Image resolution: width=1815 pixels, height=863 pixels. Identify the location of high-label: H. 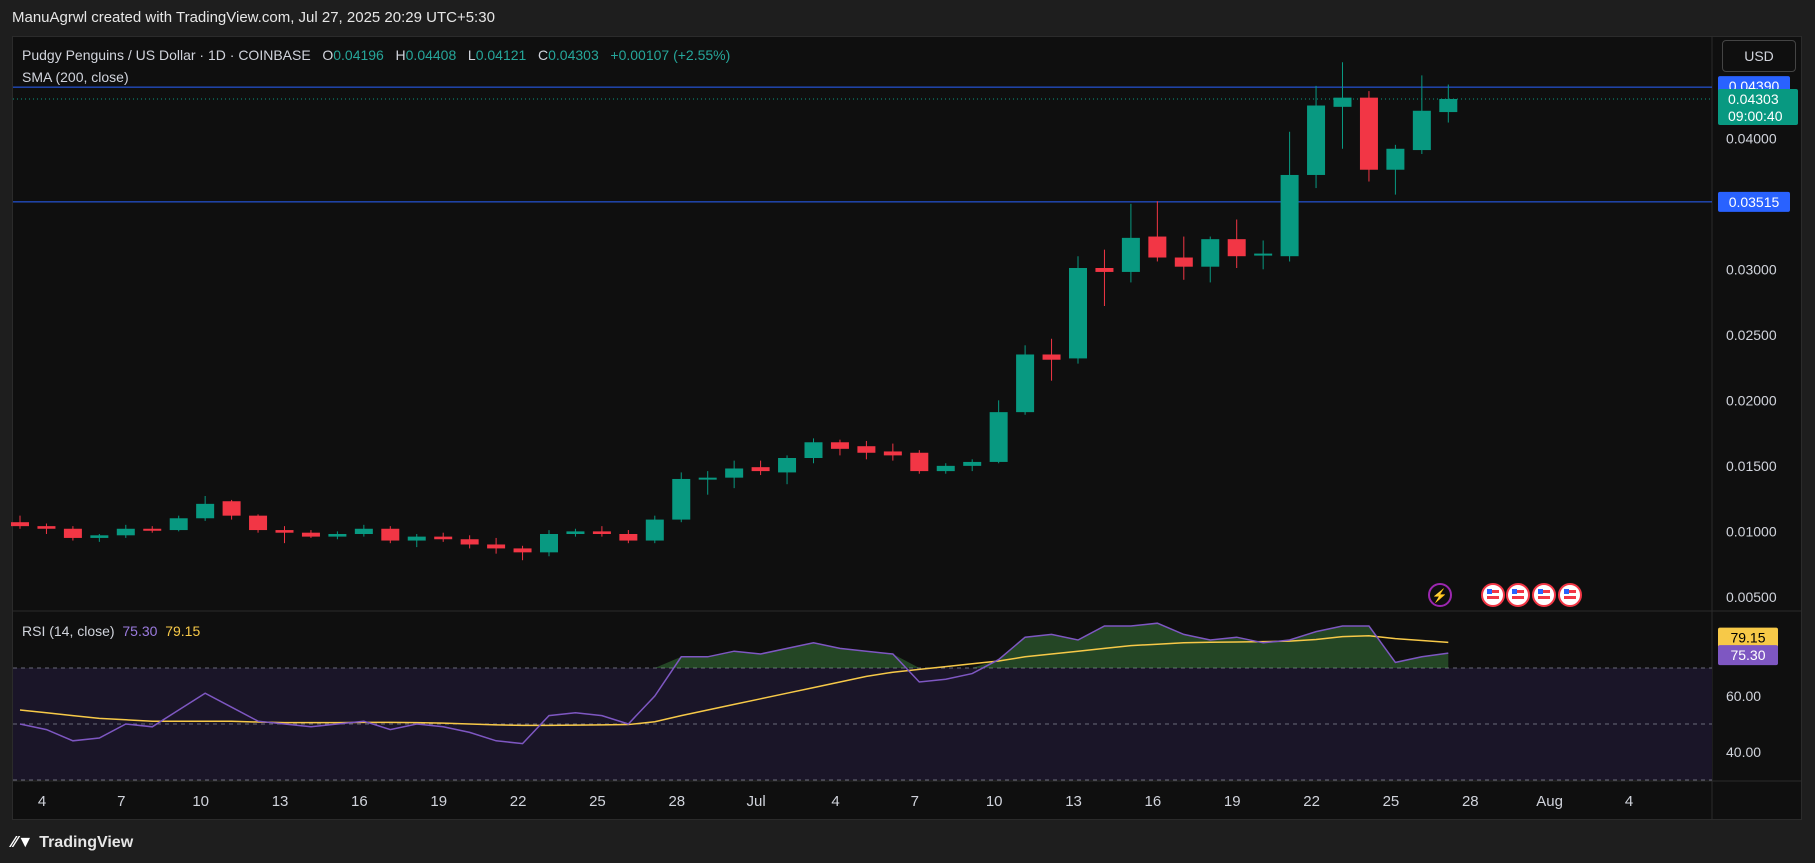
(400, 55).